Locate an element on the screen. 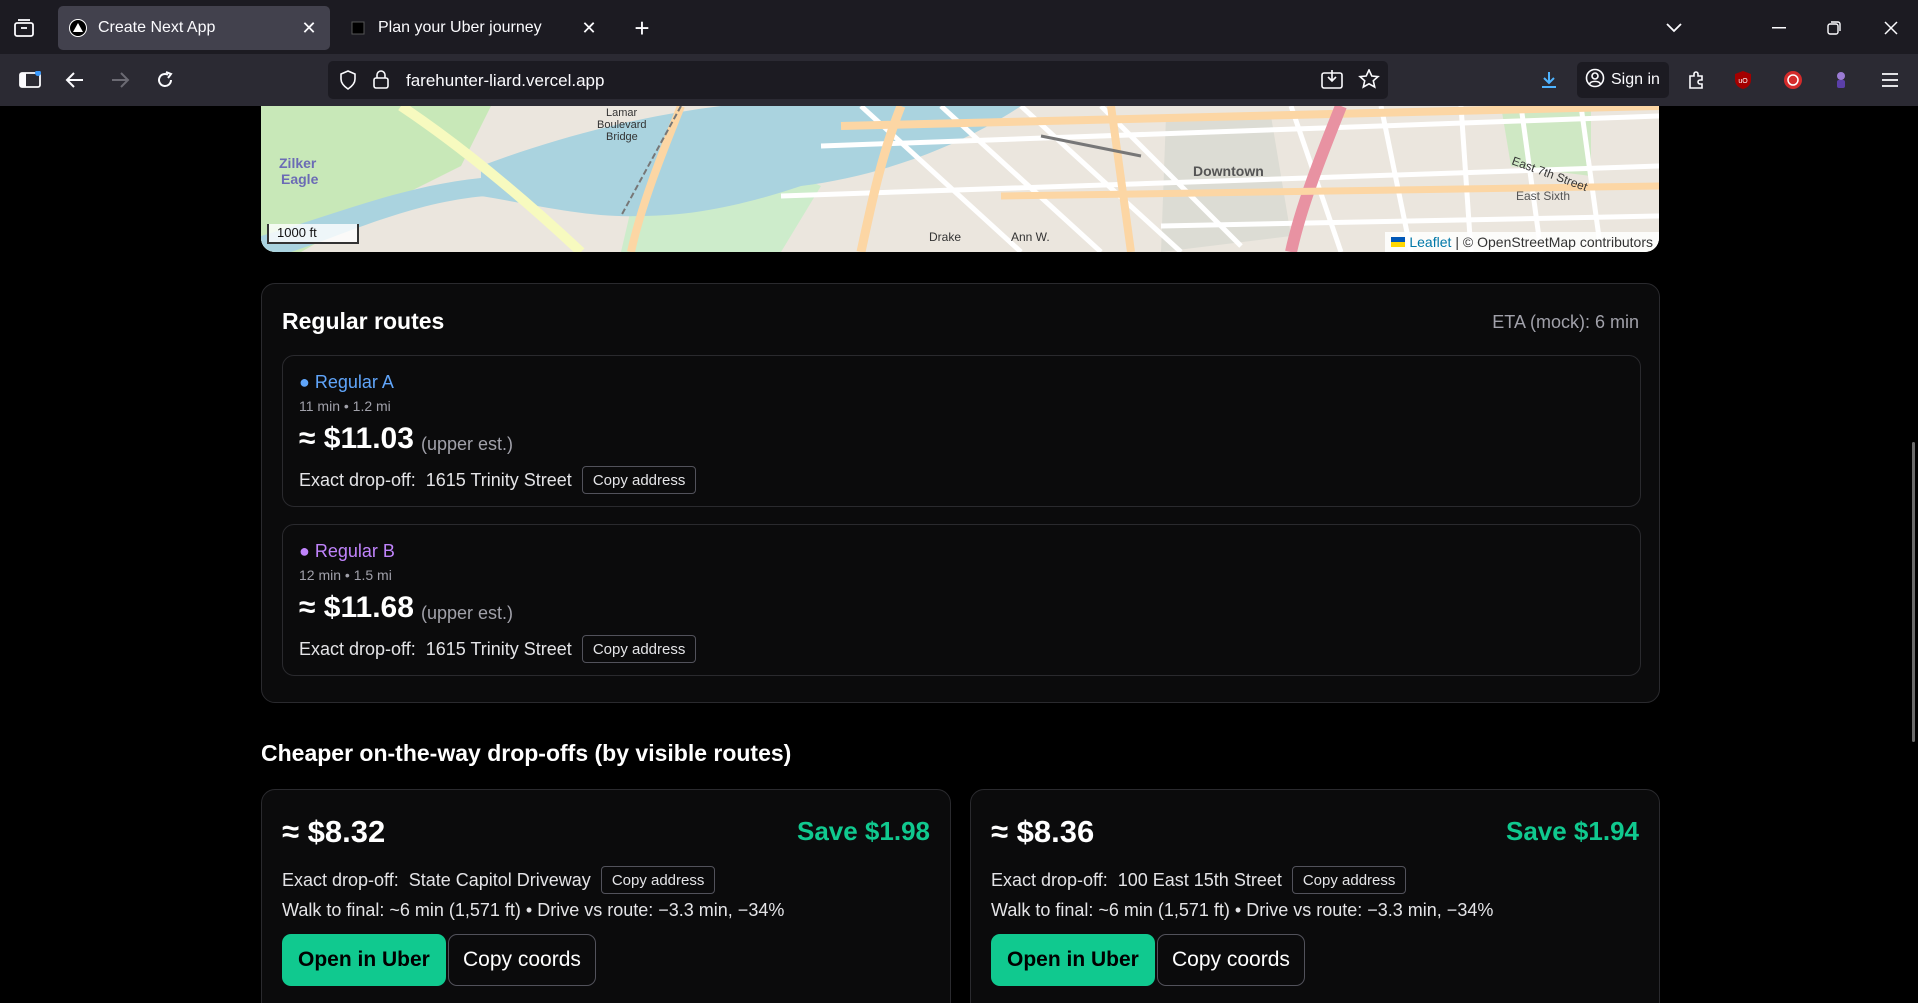 This screenshot has height=1003, width=1918. ukraine-flag-icon is located at coordinates (1398, 242).